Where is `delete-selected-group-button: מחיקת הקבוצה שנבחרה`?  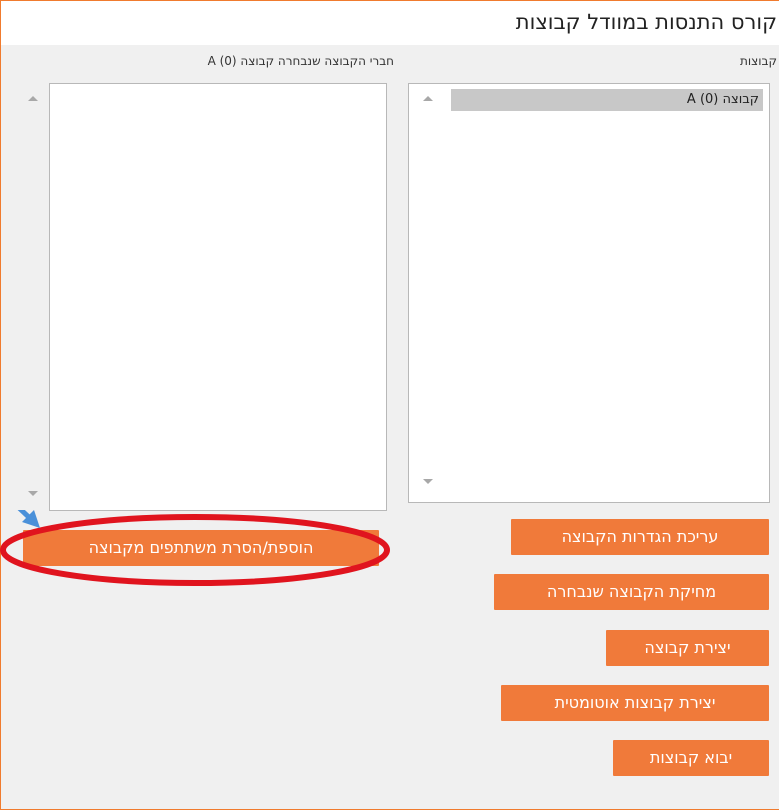 delete-selected-group-button: מחיקת הקבוצה שנבחרה is located at coordinates (631, 592).